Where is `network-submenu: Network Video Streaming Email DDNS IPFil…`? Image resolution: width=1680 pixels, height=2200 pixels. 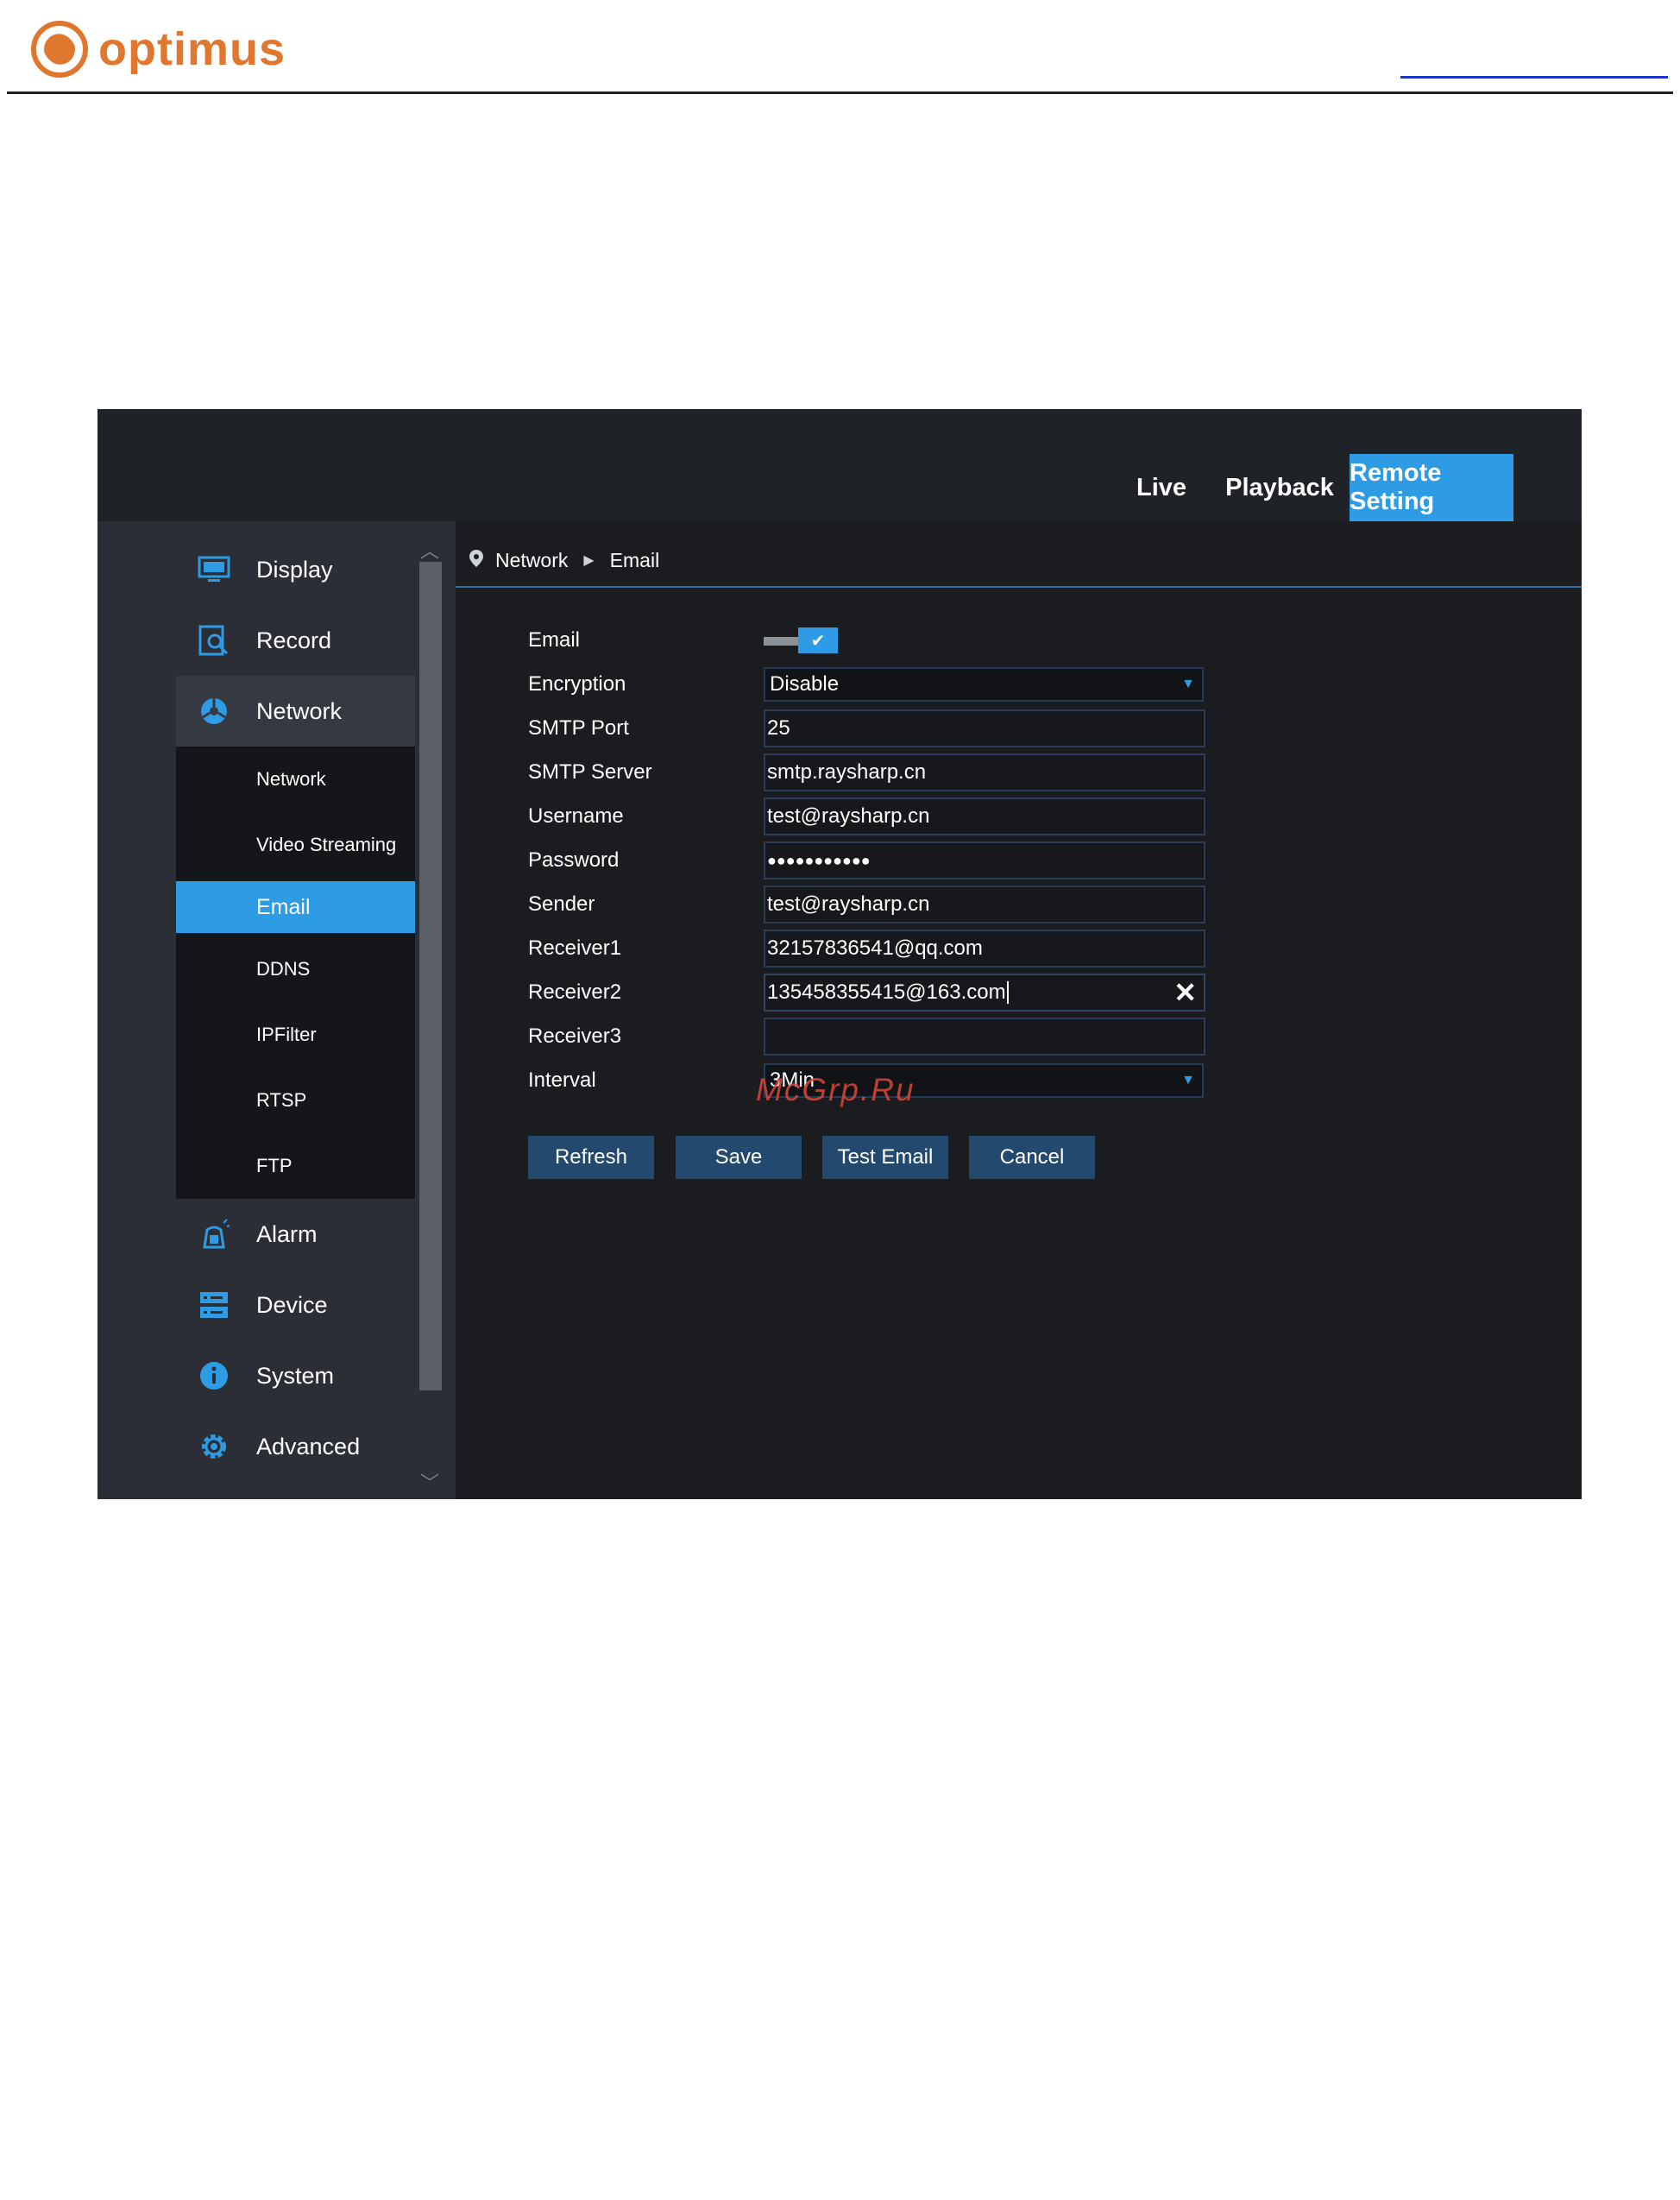 network-submenu: Network Video Streaming Email DDNS IPFil… is located at coordinates (295, 973).